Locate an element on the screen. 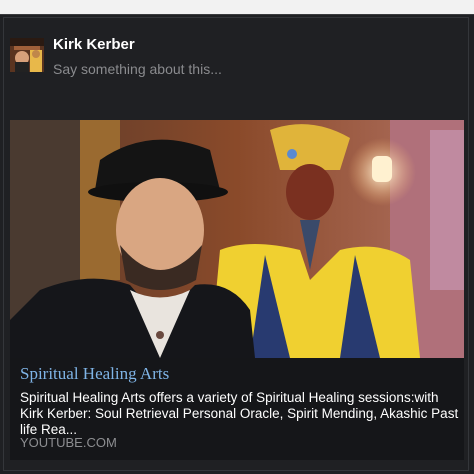 Image resolution: width=474 pixels, height=474 pixels. avatar is located at coordinates (27, 55).